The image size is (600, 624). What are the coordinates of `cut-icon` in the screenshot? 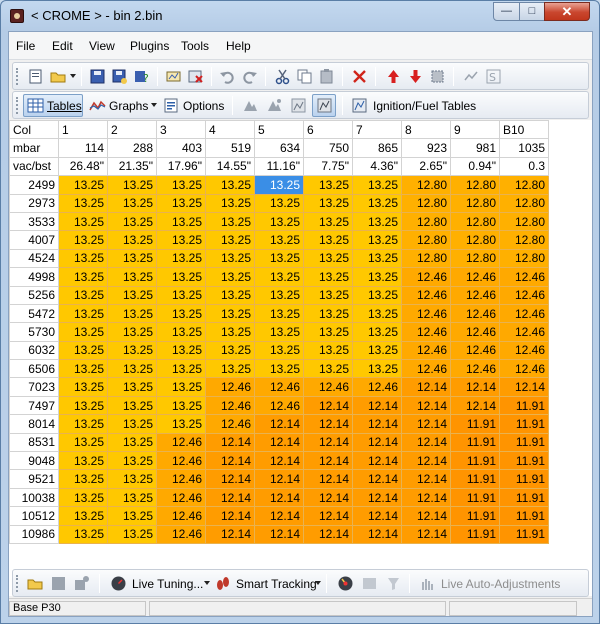 It's located at (282, 76).